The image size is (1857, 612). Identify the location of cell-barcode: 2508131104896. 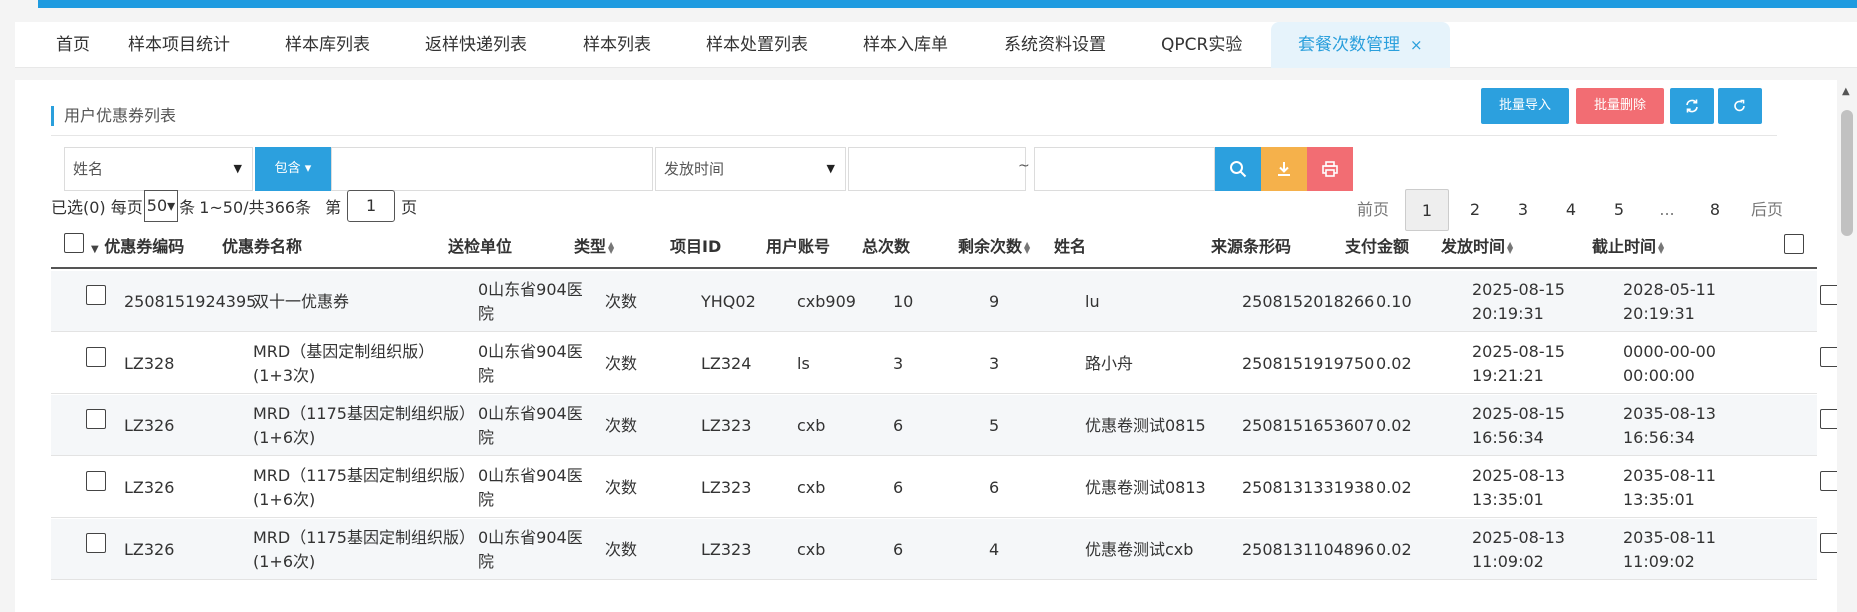
(1308, 549).